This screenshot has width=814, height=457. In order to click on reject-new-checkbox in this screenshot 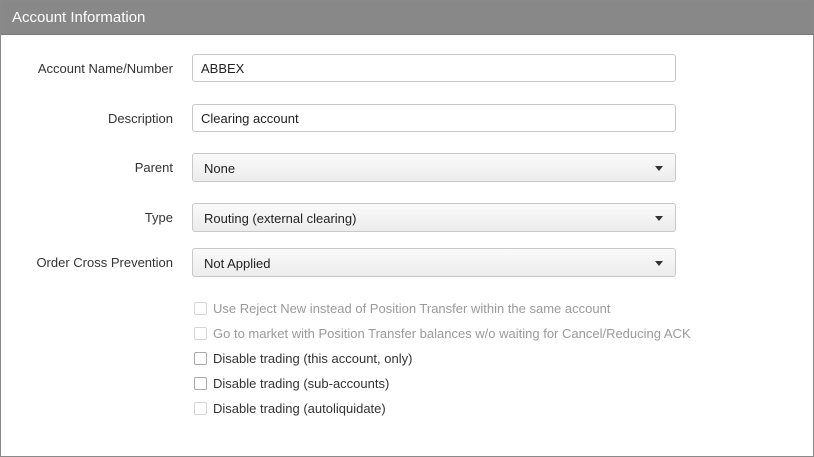, I will do `click(200, 308)`.